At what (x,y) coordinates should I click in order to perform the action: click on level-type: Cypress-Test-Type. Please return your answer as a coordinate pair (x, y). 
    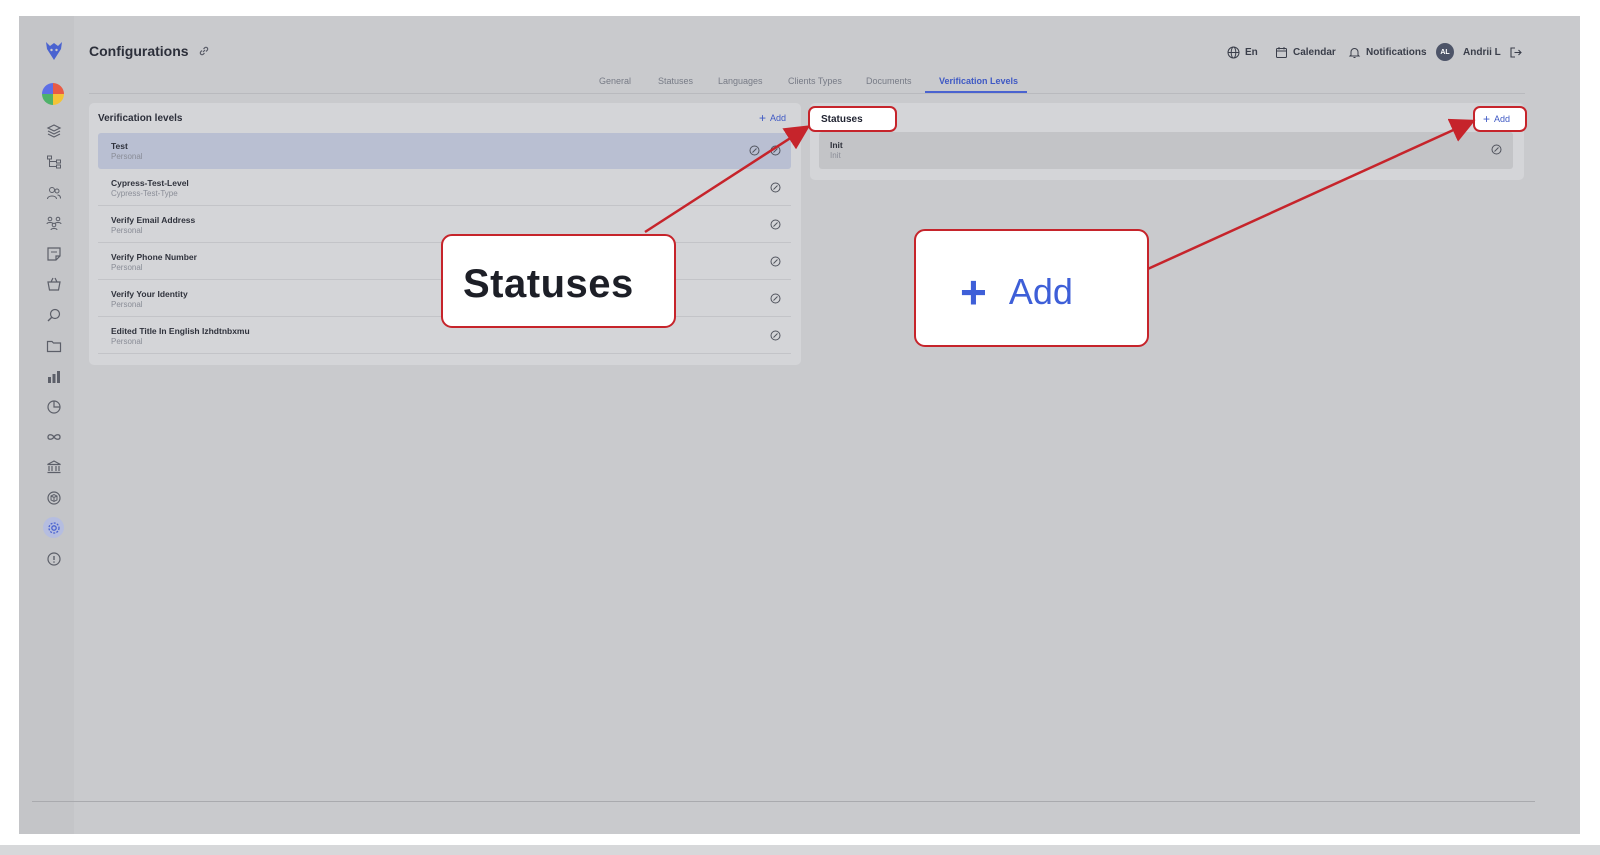
    Looking at the image, I should click on (144, 193).